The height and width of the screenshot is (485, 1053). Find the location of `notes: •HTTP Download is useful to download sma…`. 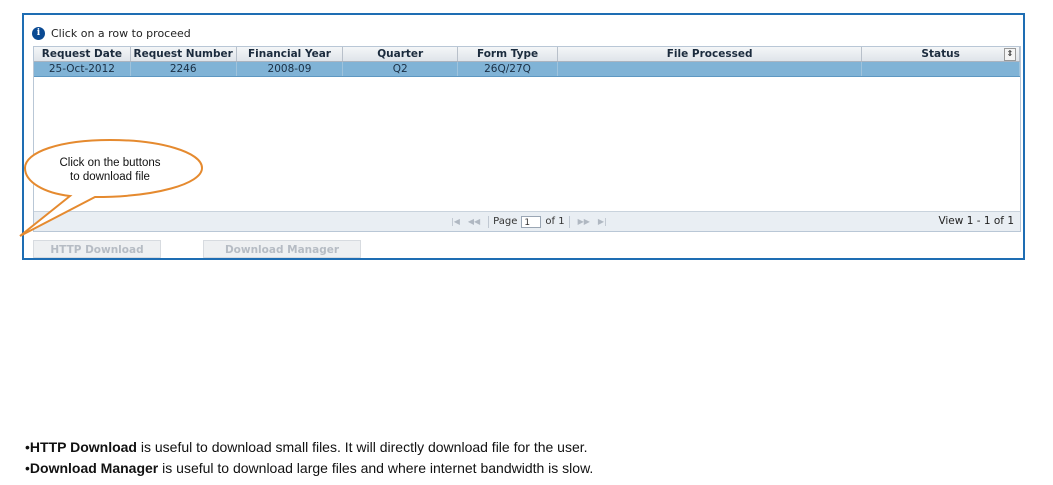

notes: •HTTP Download is useful to download sma… is located at coordinates (309, 458).